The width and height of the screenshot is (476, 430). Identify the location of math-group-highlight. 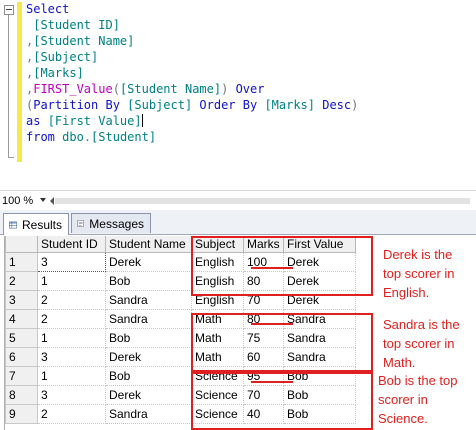
(282, 342).